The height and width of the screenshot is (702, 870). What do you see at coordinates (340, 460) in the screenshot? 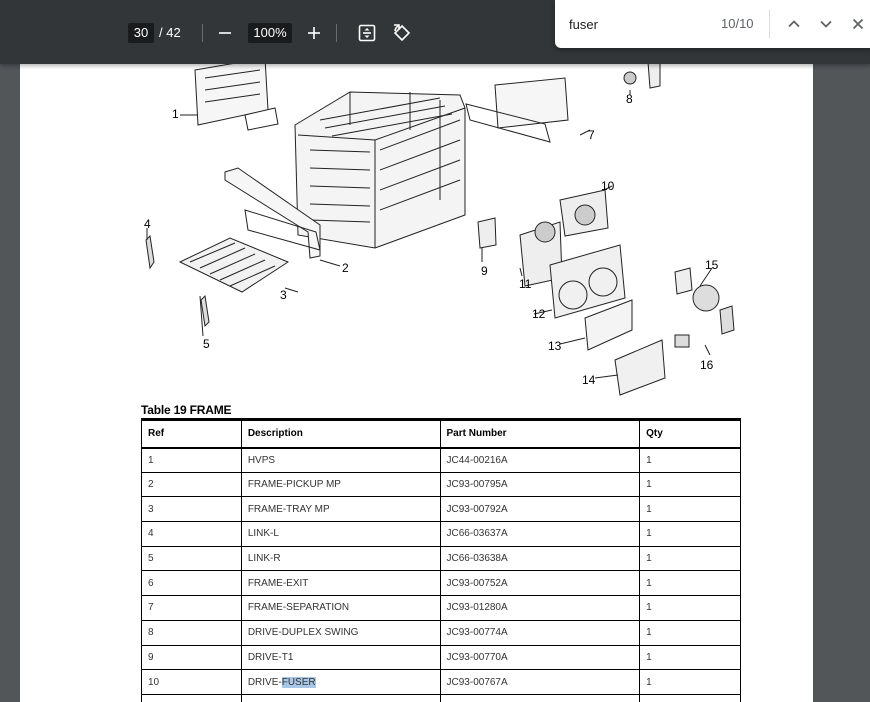
I see `cell-description: HVPS` at bounding box center [340, 460].